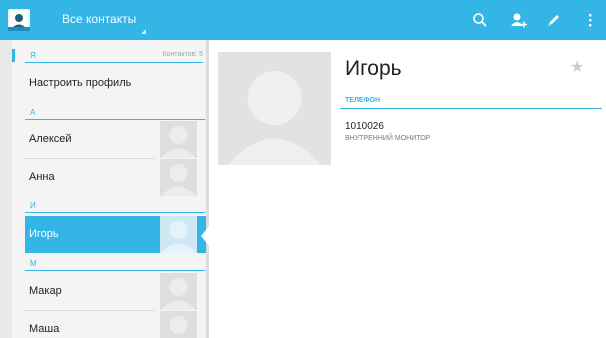 This screenshot has width=606, height=338. Describe the element at coordinates (116, 292) in the screenshot. I see `contact-row-makar: Макар` at that location.